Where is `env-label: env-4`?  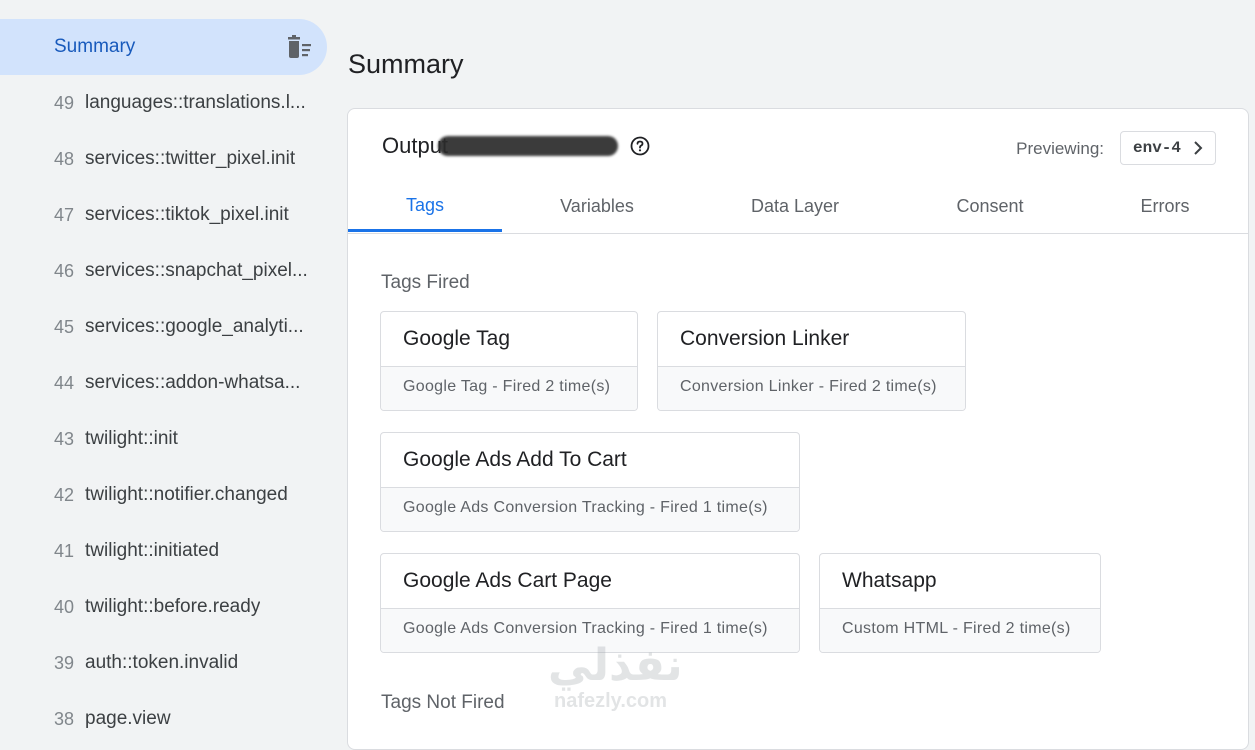
env-label: env-4 is located at coordinates (1157, 148).